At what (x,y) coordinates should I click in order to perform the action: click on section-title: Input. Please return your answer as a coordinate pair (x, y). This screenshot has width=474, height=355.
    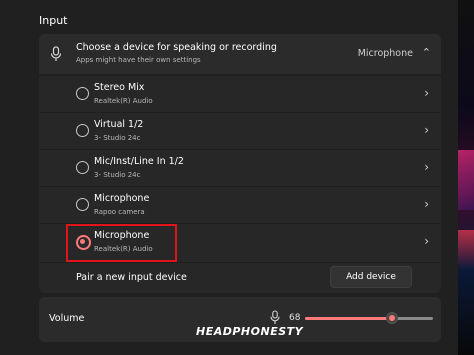
    Looking at the image, I should click on (53, 20).